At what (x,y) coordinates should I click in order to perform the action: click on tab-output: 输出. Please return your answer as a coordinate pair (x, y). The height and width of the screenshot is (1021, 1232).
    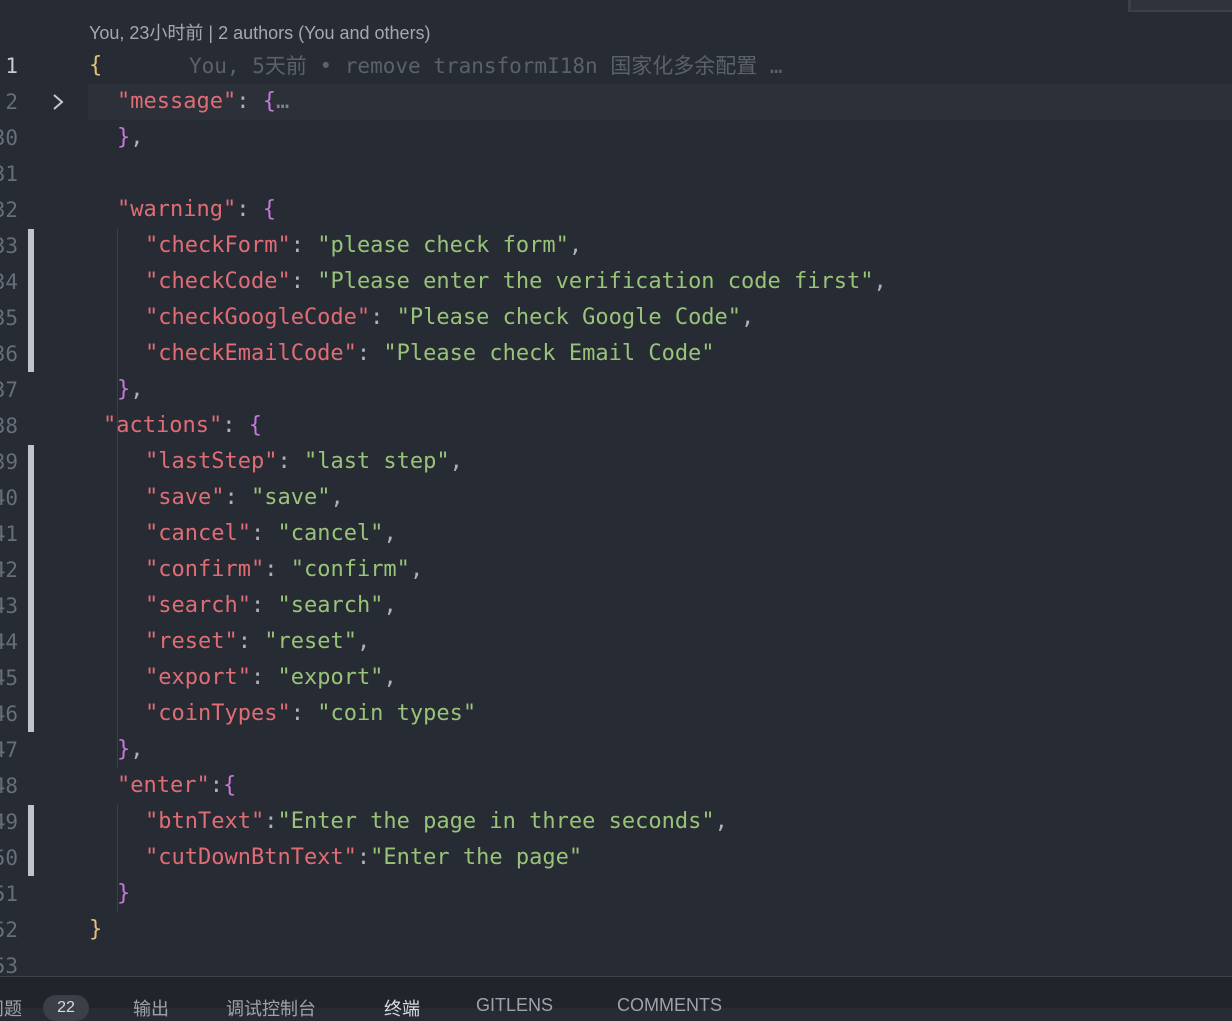
    Looking at the image, I should click on (151, 1008).